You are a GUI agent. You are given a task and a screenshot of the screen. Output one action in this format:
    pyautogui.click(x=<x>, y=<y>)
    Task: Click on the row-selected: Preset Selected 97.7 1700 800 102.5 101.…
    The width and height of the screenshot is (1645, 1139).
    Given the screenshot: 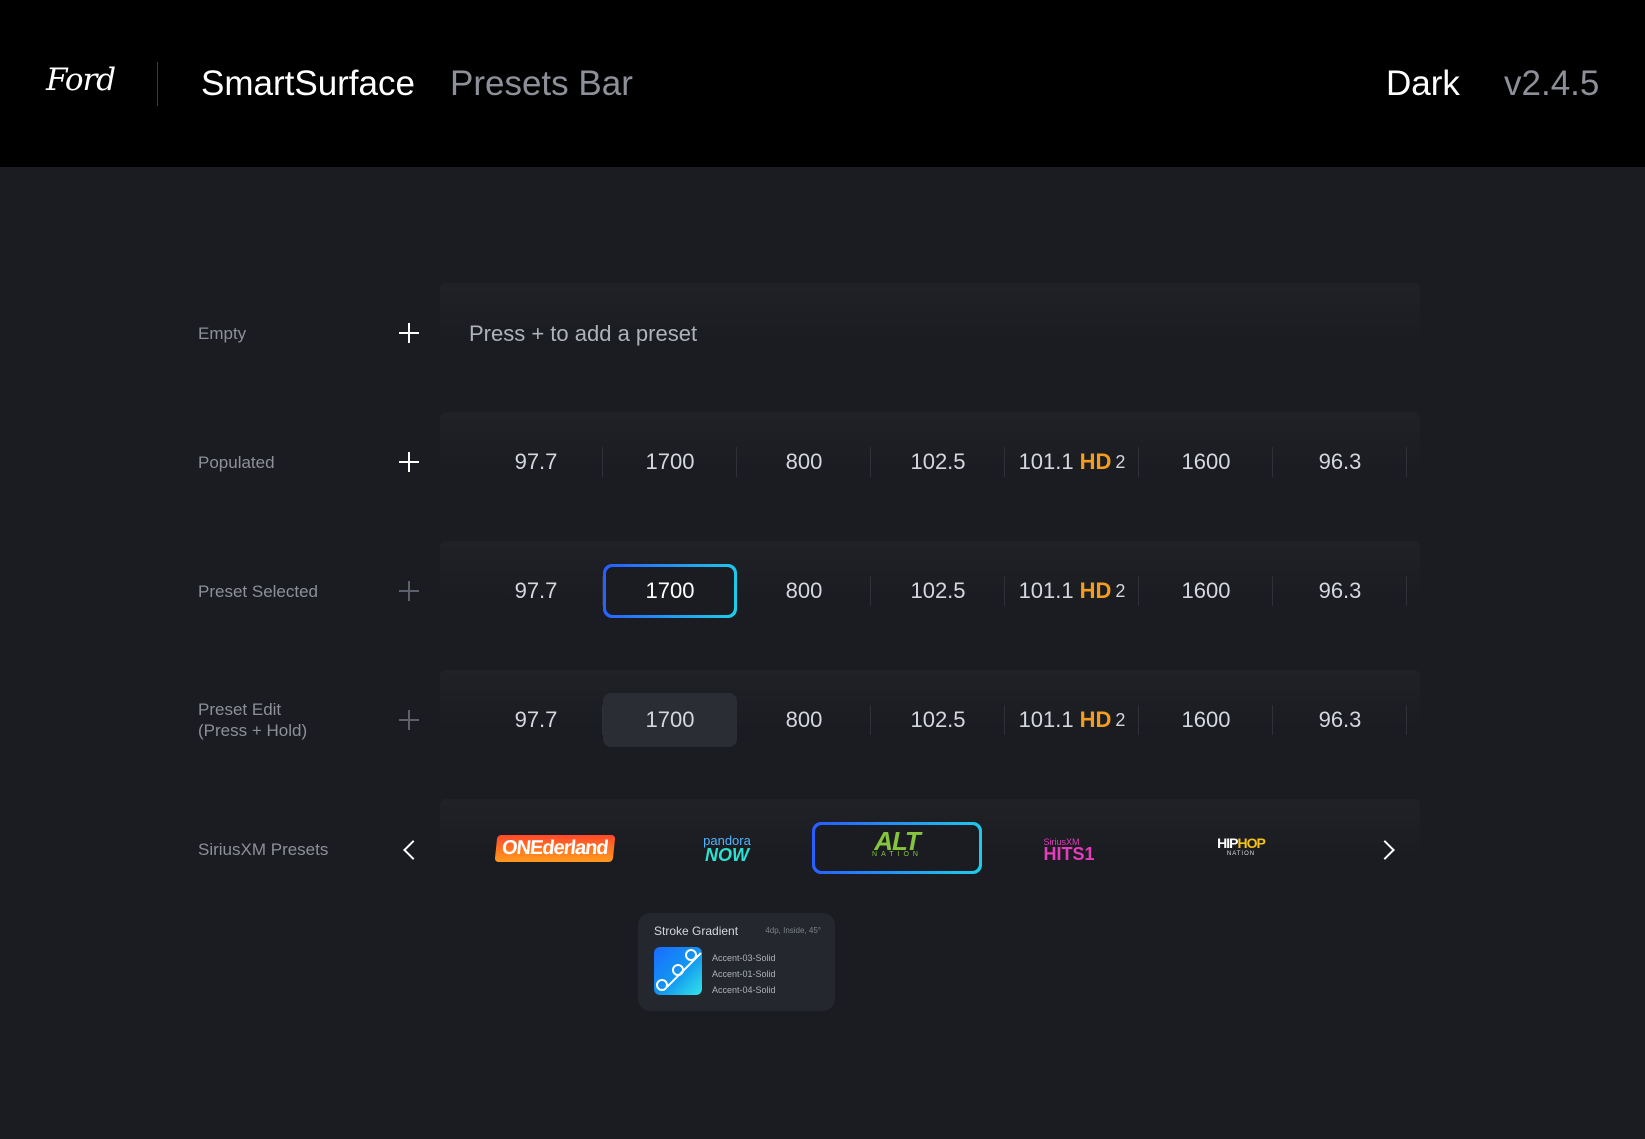 What is the action you would take?
    pyautogui.click(x=822, y=591)
    